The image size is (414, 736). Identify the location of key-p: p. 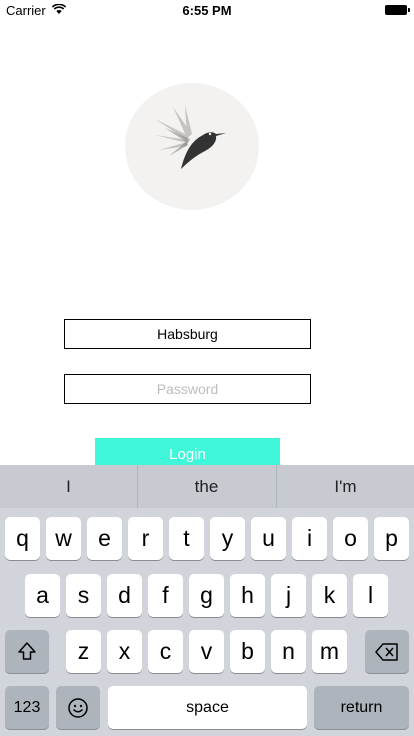
(391, 538).